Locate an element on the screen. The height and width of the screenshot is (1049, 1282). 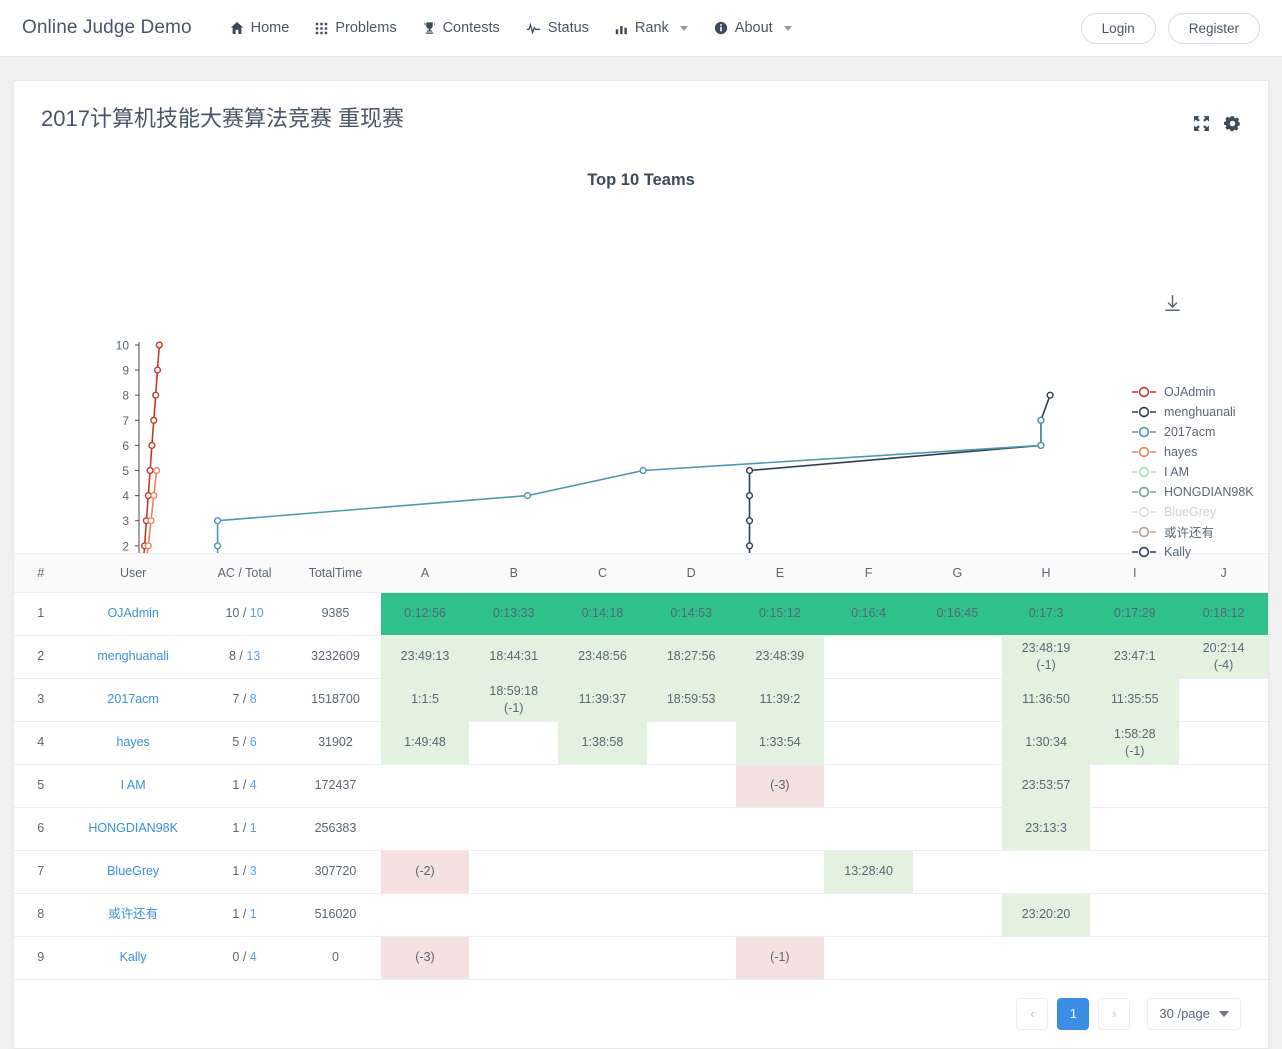
problem-cell-F: 13:28:40 is located at coordinates (868, 872).